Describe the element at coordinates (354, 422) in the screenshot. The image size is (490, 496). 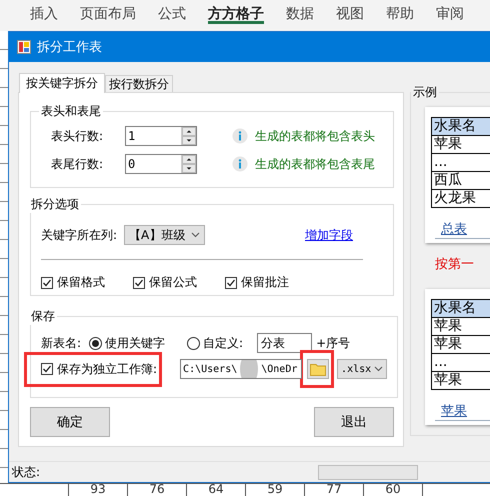
I see `dialog-button: 退出` at that location.